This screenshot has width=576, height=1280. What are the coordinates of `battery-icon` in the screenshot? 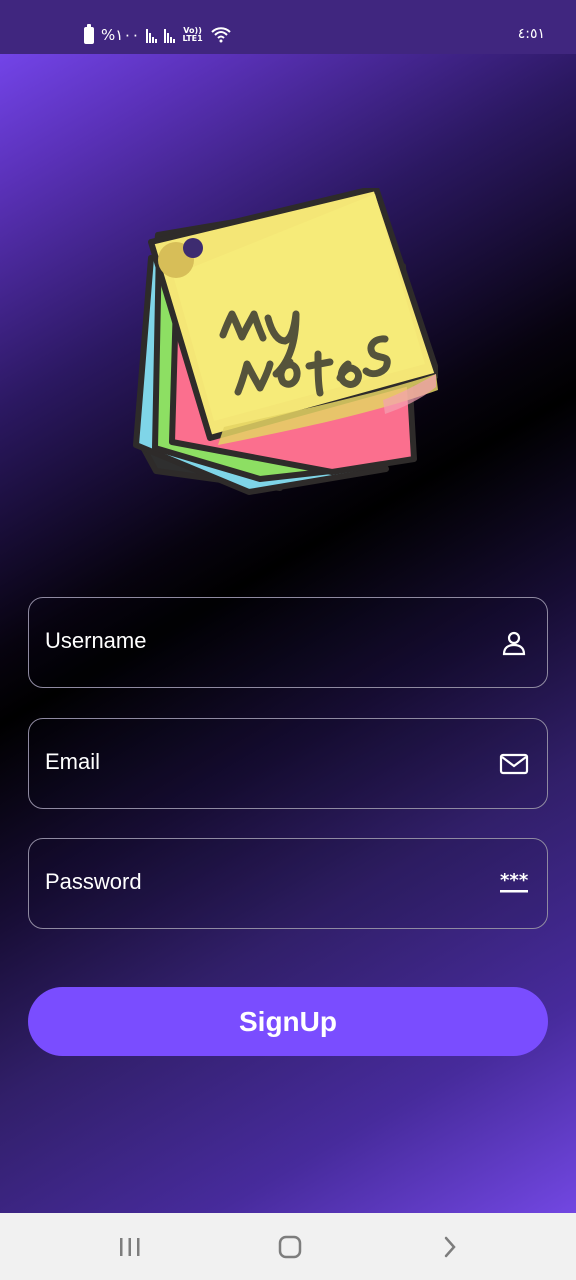 It's located at (89, 33).